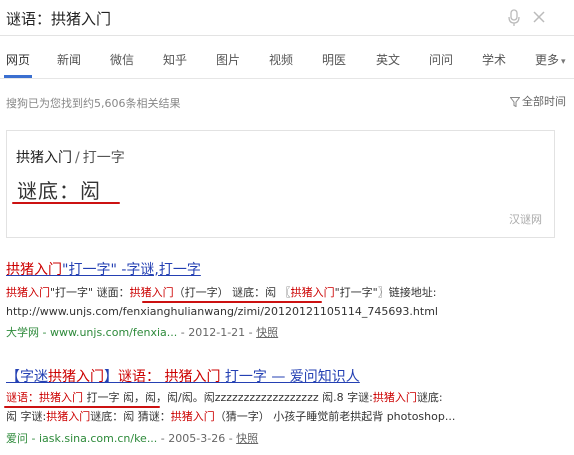 This screenshot has height=455, width=574. I want to click on tab-more: 更多 ▾, so click(550, 59).